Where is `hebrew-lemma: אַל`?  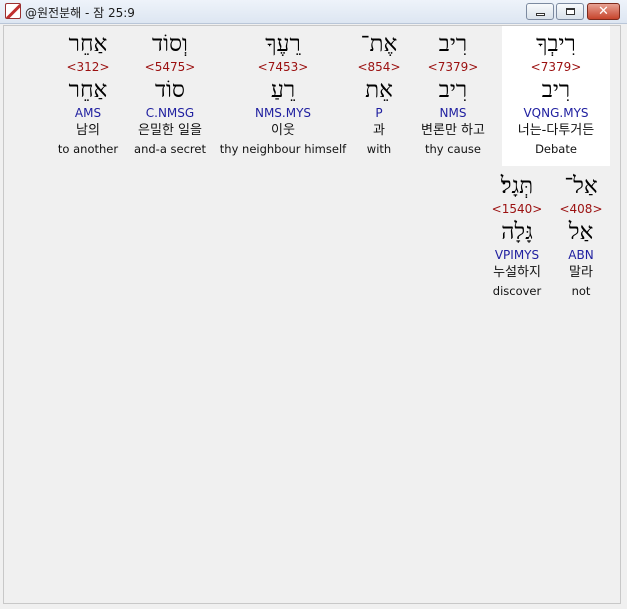
hebrew-lemma: אַל is located at coordinates (581, 232).